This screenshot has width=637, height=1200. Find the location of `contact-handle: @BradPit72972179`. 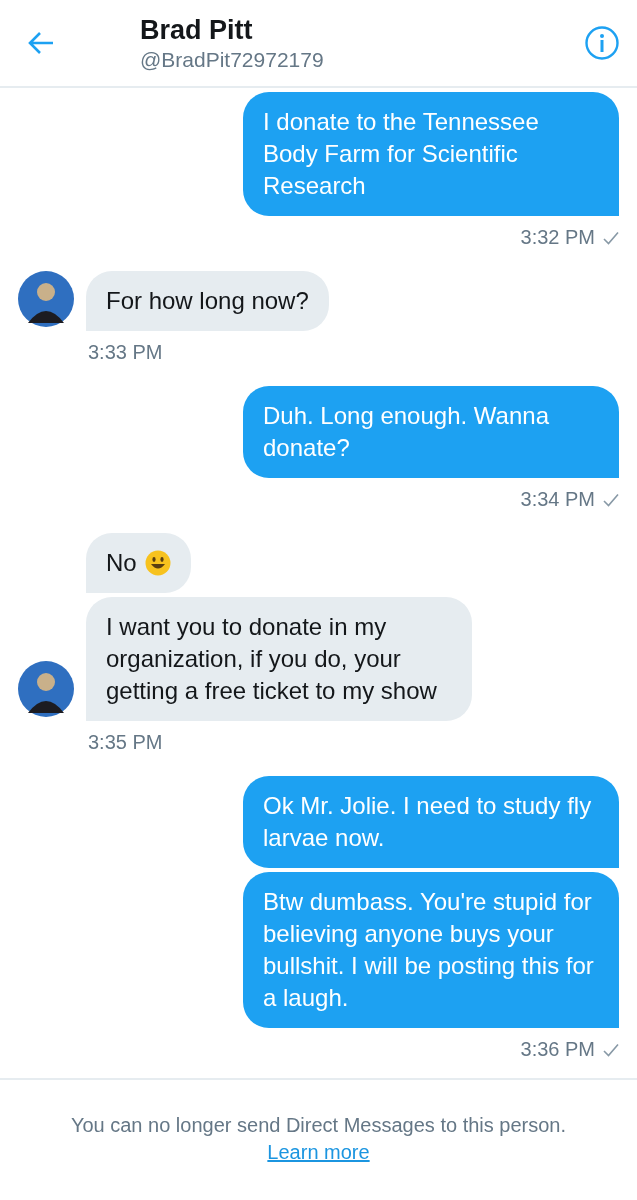

contact-handle: @BradPit72972179 is located at coordinates (232, 59).